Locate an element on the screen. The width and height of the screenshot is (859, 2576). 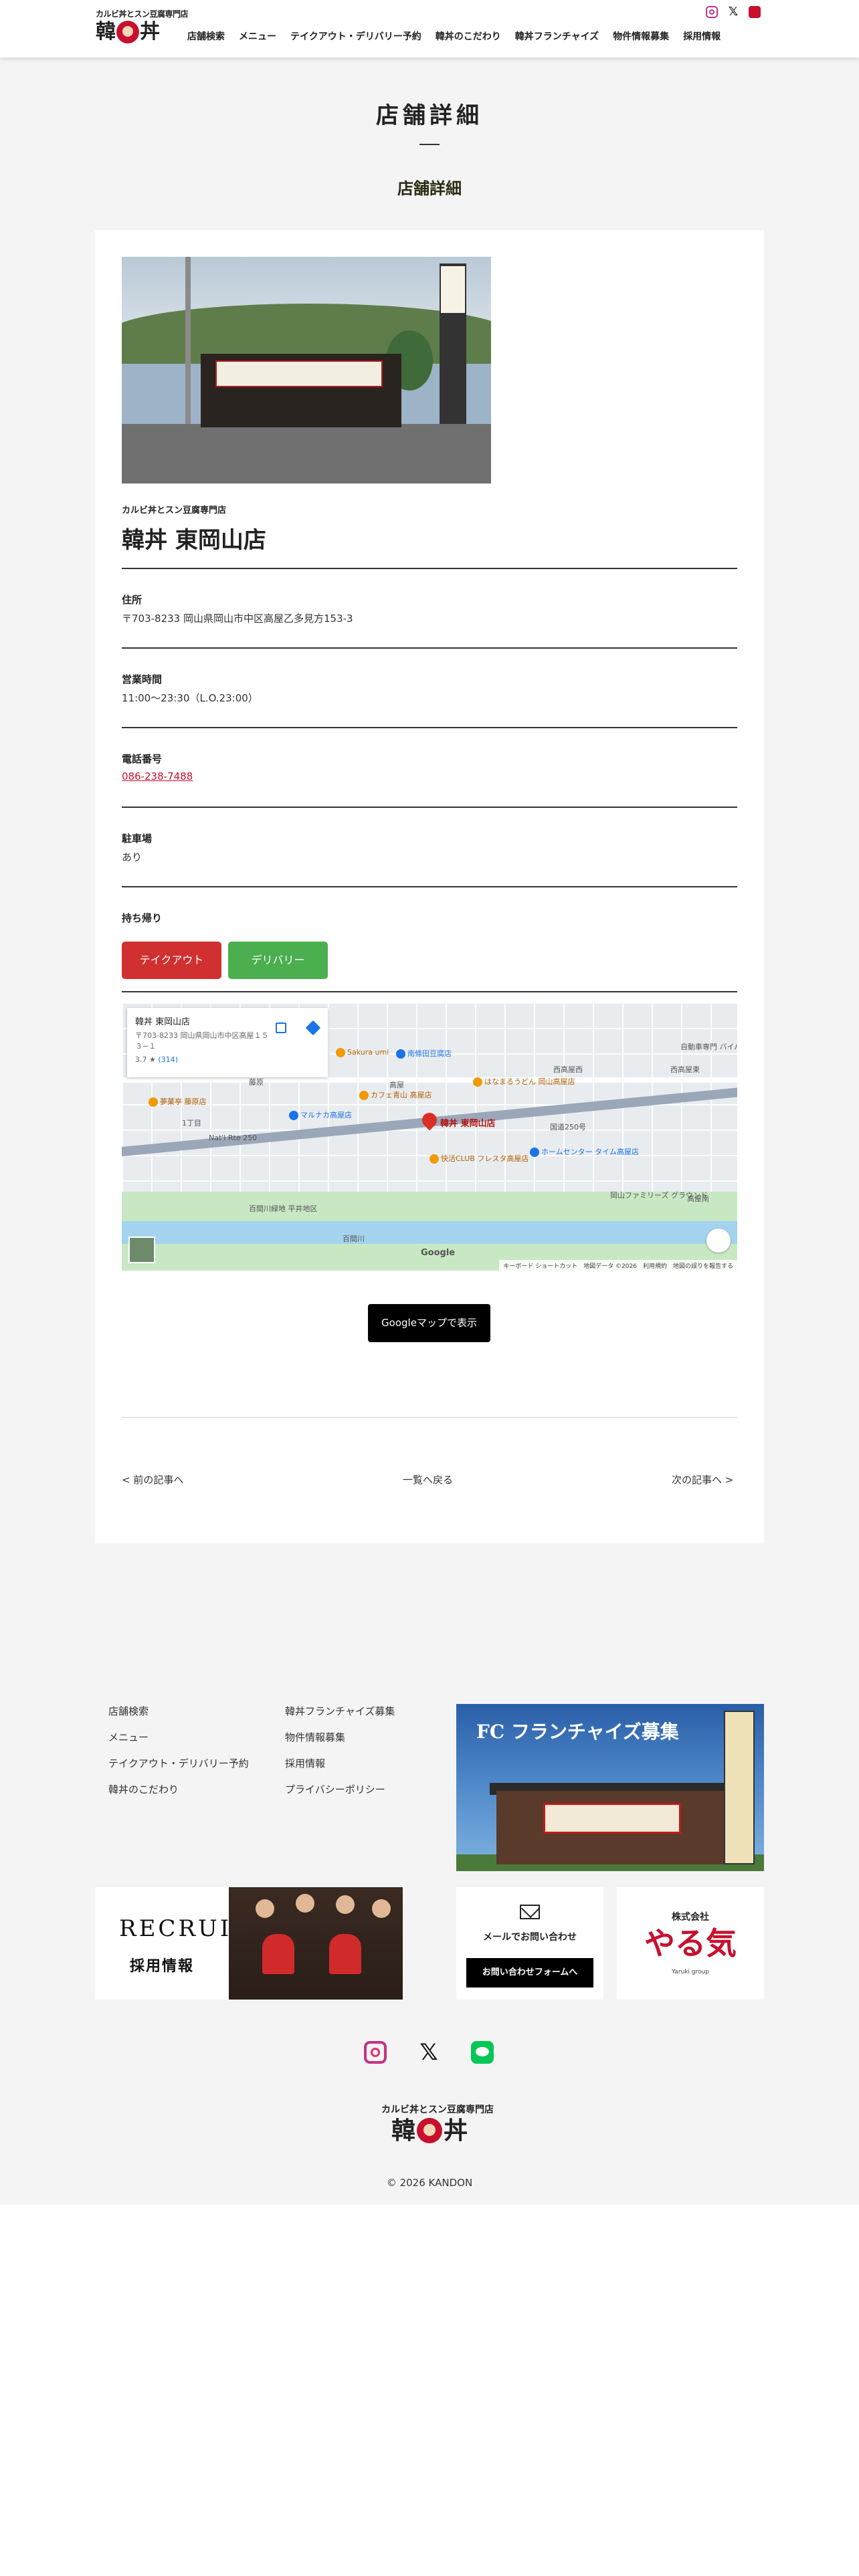
footer-link-takeout: テイクアウト・デリバリー予約 is located at coordinates (179, 1763).